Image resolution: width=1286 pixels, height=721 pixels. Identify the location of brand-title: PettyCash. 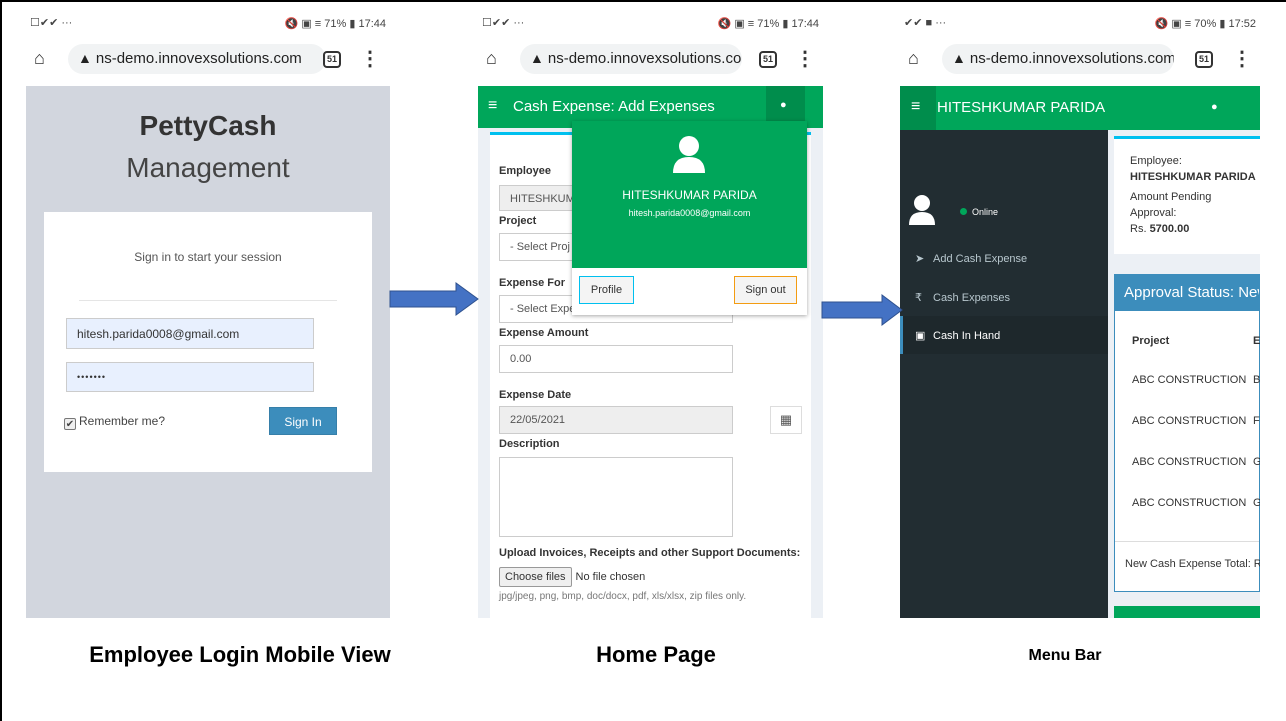
(208, 125).